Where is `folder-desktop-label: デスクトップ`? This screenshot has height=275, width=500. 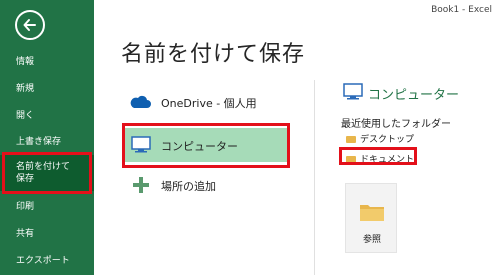 folder-desktop-label: デスクトップ is located at coordinates (387, 140).